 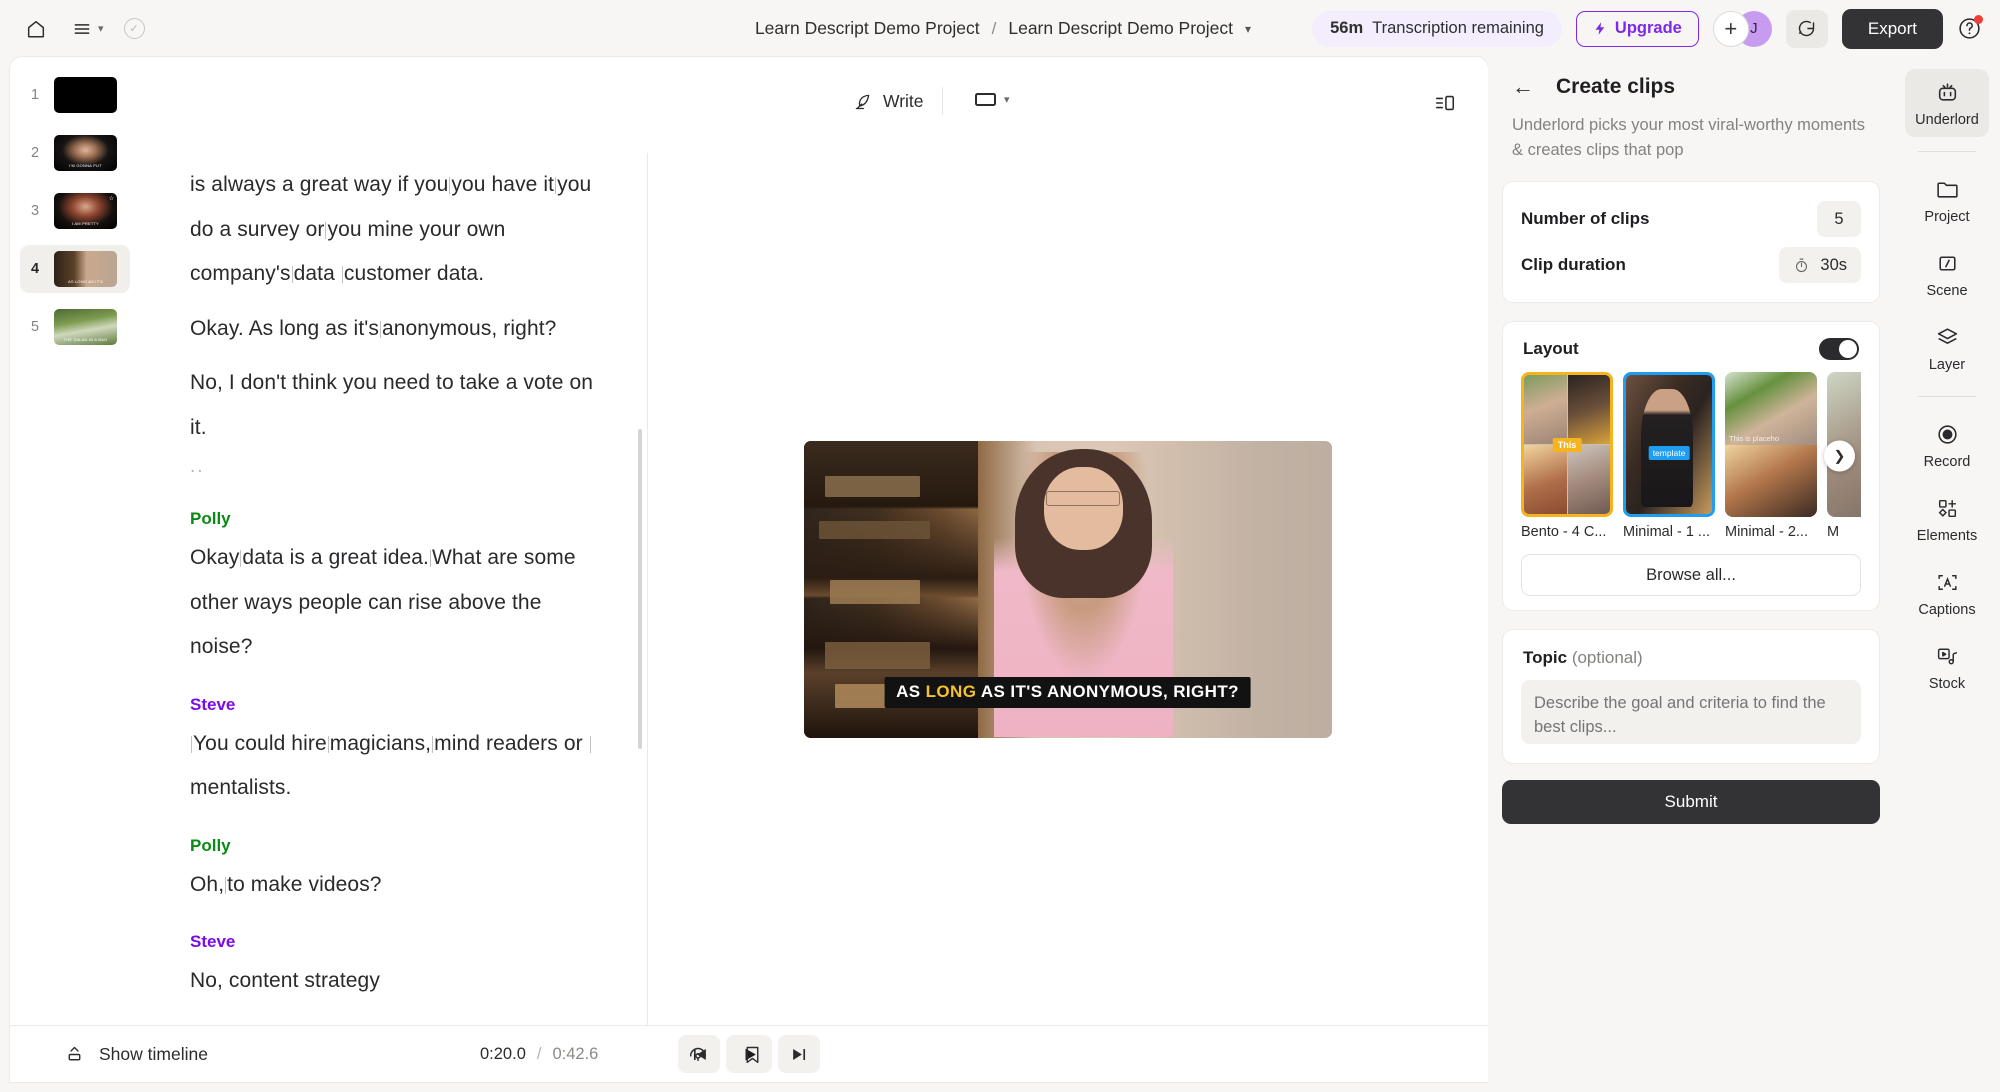 What do you see at coordinates (1947, 684) in the screenshot?
I see `tool-label: Stock` at bounding box center [1947, 684].